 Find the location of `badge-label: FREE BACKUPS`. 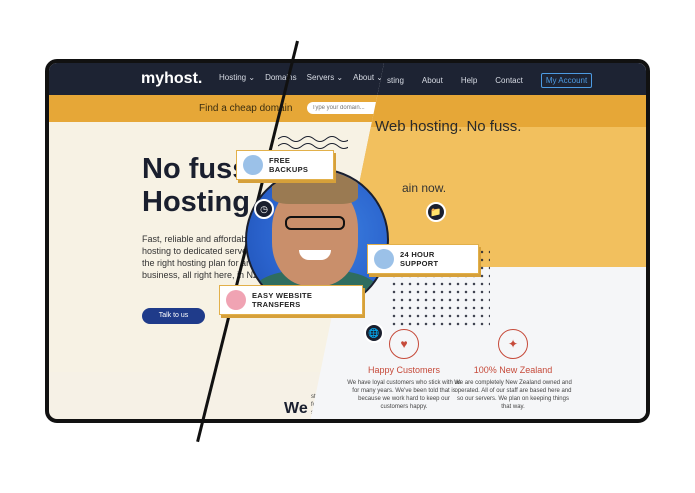

badge-label: FREE BACKUPS is located at coordinates (289, 165).